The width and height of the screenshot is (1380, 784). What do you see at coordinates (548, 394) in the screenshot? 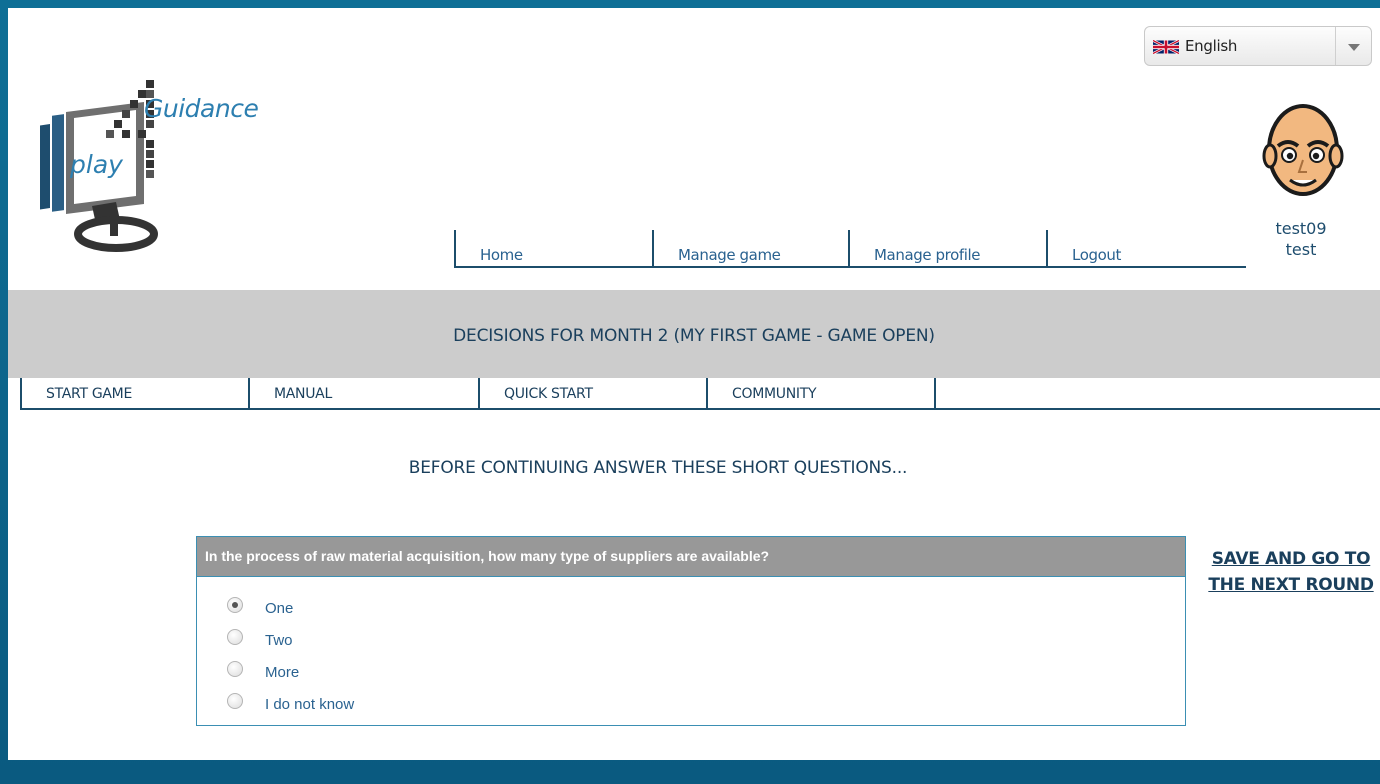
I see `tab-label: QUICK START` at bounding box center [548, 394].